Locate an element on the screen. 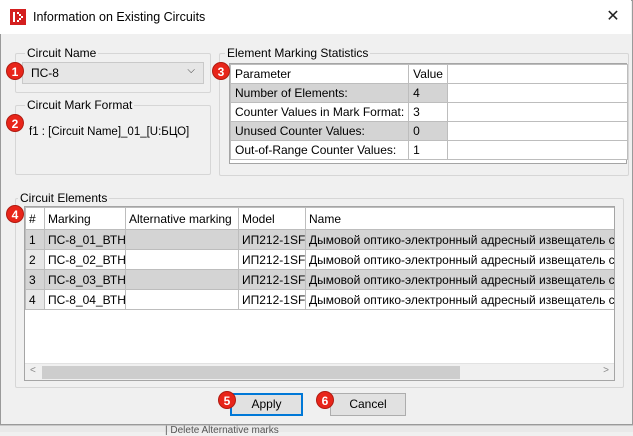 The height and width of the screenshot is (436, 633). mark-format-value: f1 : [Circuit Name]_01_[U:БЦО] is located at coordinates (109, 132).